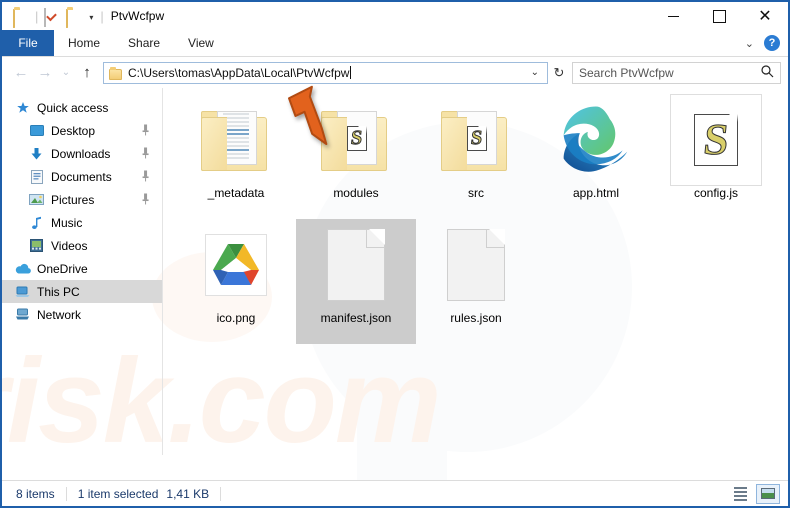 This screenshot has height=508, width=790. I want to click on tab-file: File, so click(28, 43).